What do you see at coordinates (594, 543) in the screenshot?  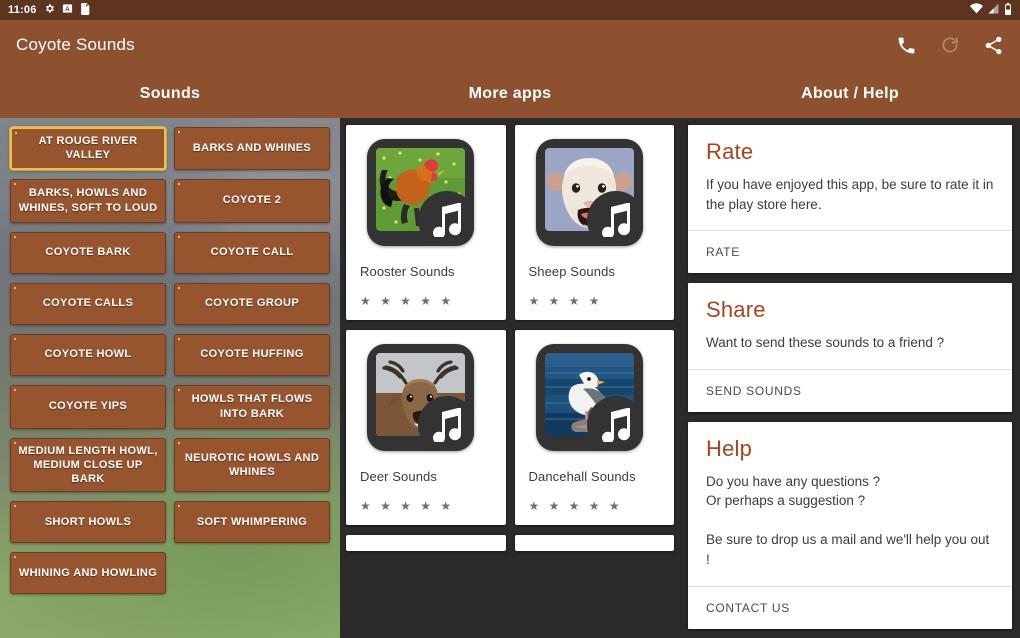 I see `app-card-next-right` at bounding box center [594, 543].